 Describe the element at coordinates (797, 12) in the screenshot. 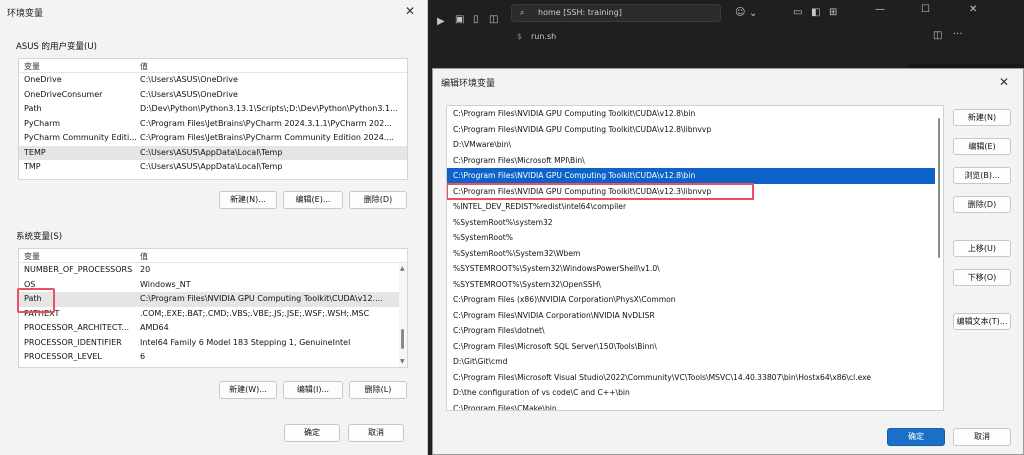

I see `toggle-panel-icon: ▭` at that location.